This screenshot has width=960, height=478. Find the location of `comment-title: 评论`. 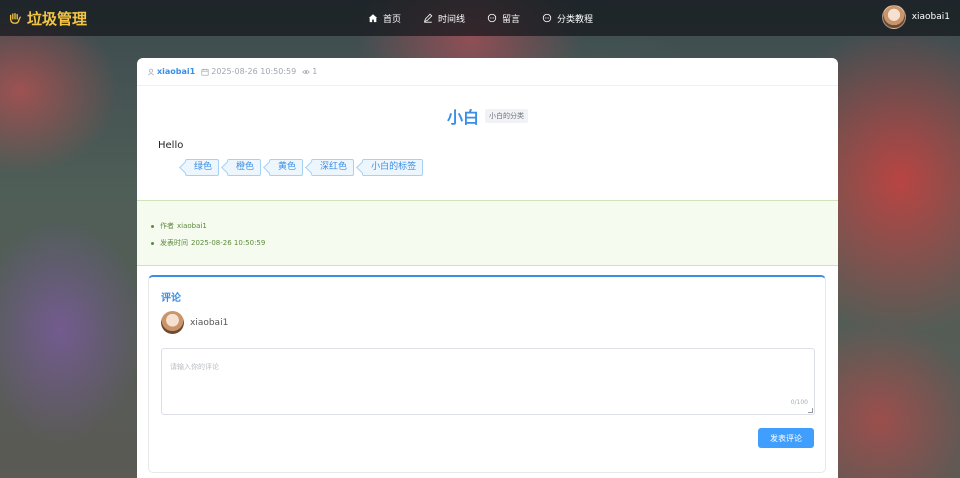

comment-title: 评论 is located at coordinates (171, 298).